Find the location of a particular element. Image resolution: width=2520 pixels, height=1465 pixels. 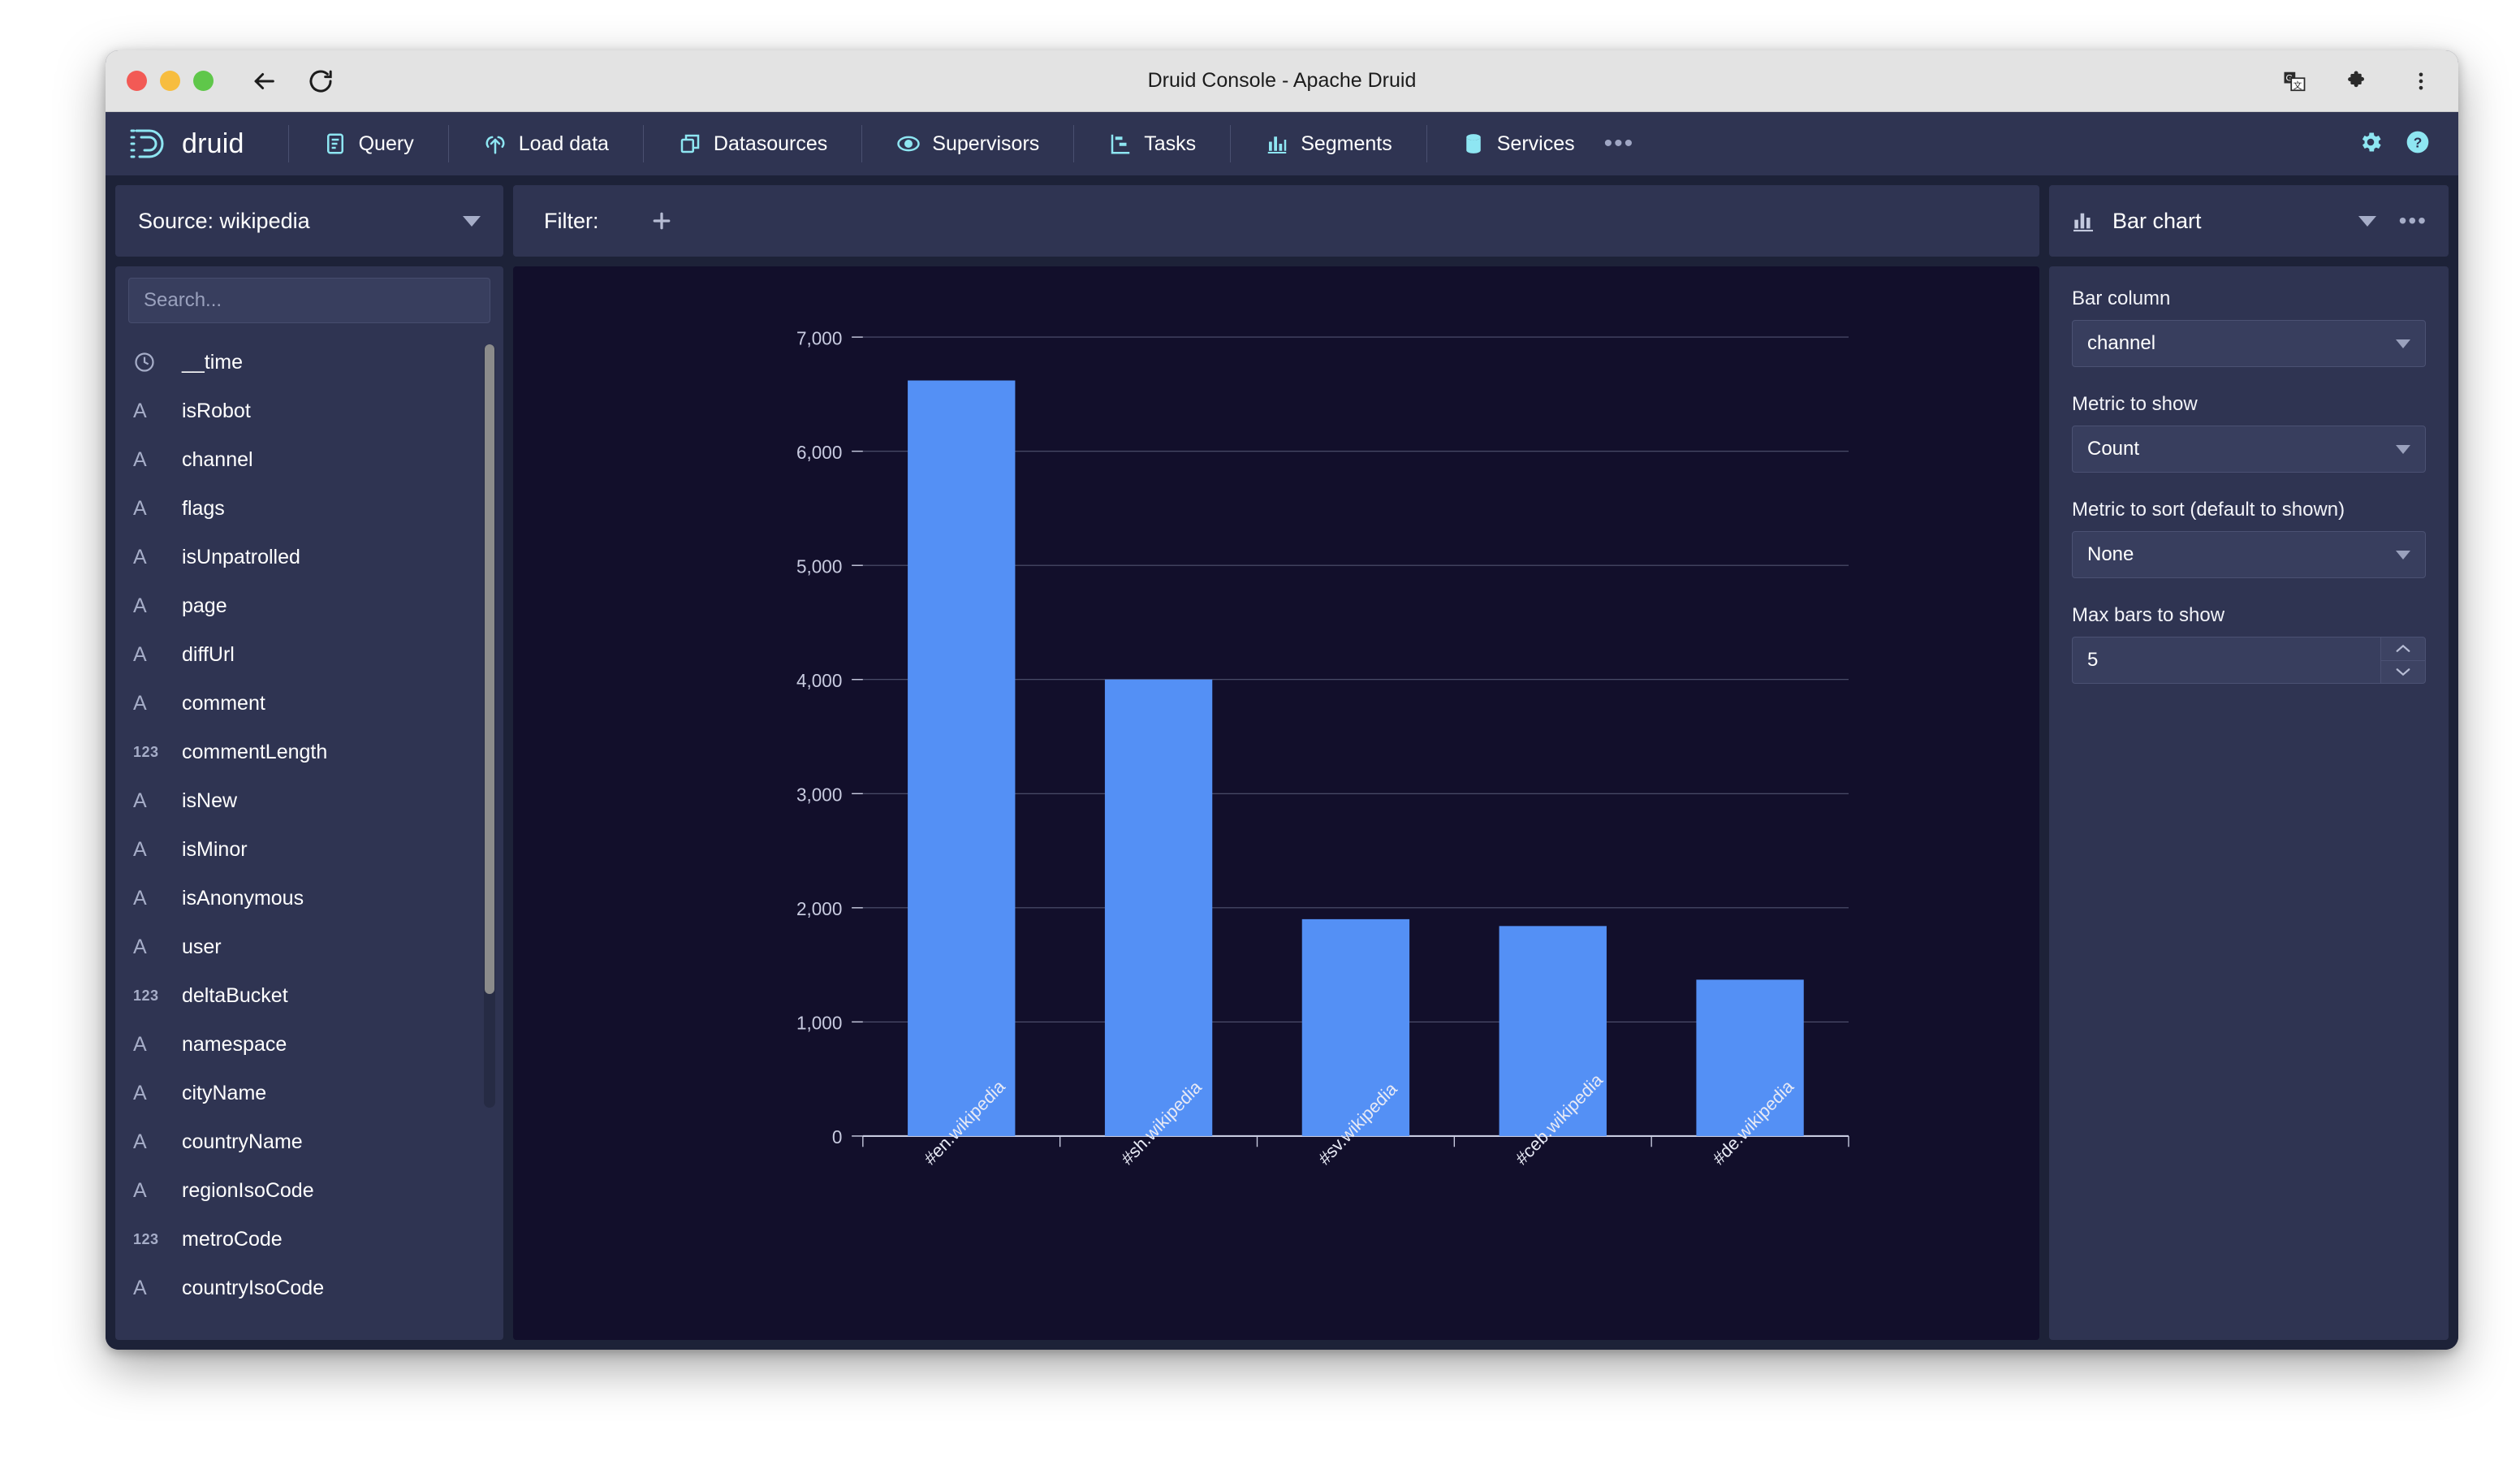

column-list-item: AdiffUrl is located at coordinates (309, 654).